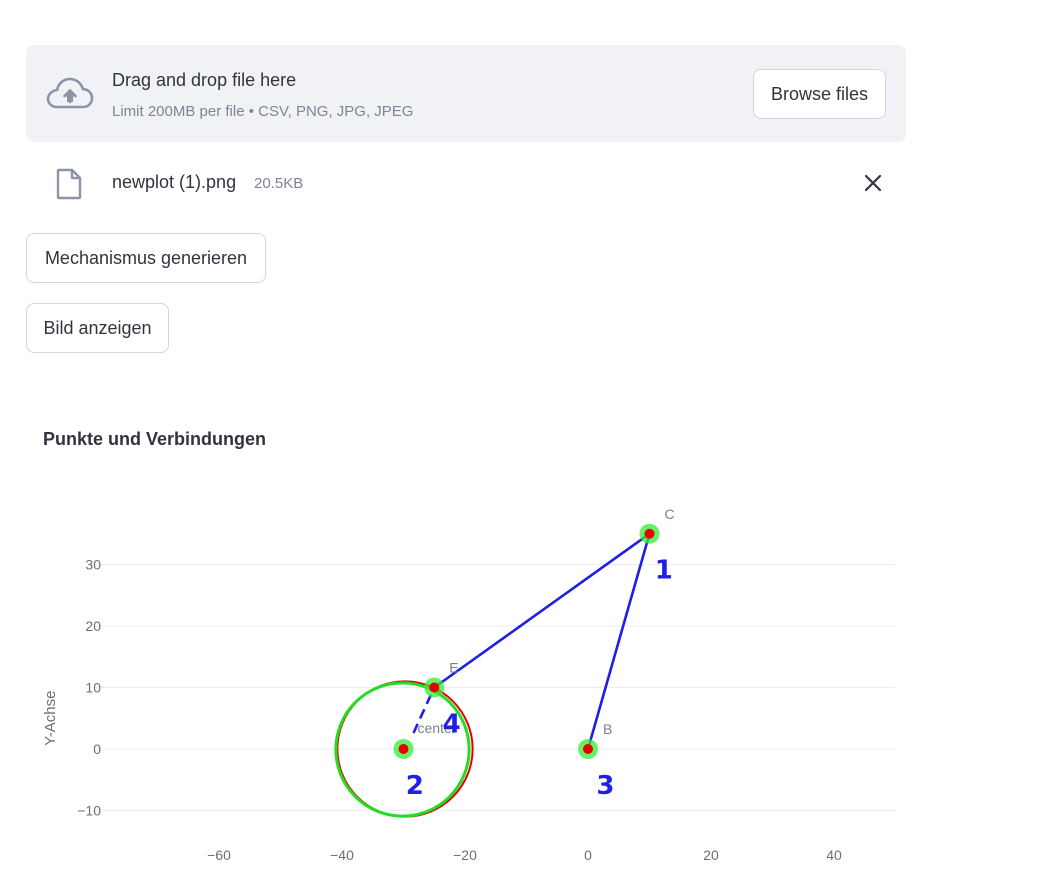 The width and height of the screenshot is (1062, 876). Describe the element at coordinates (89, 811) in the screenshot. I see `y-tick-label: −10` at that location.